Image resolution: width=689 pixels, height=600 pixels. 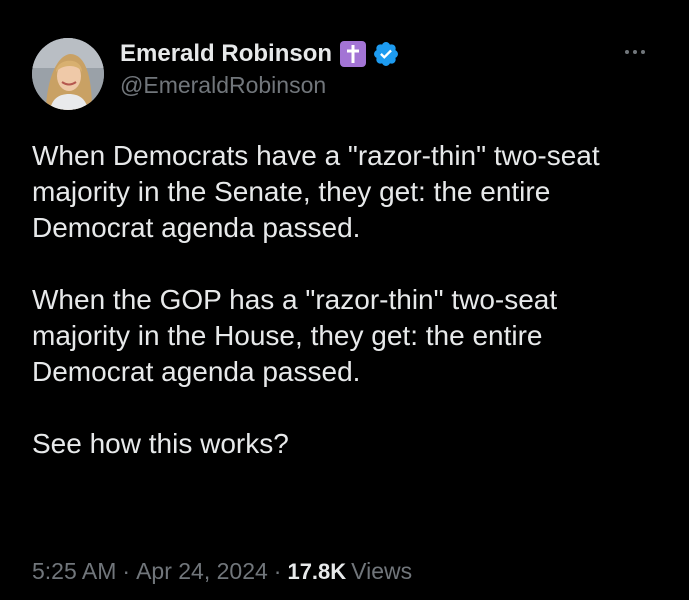 What do you see at coordinates (382, 571) in the screenshot?
I see `views-label: Views` at bounding box center [382, 571].